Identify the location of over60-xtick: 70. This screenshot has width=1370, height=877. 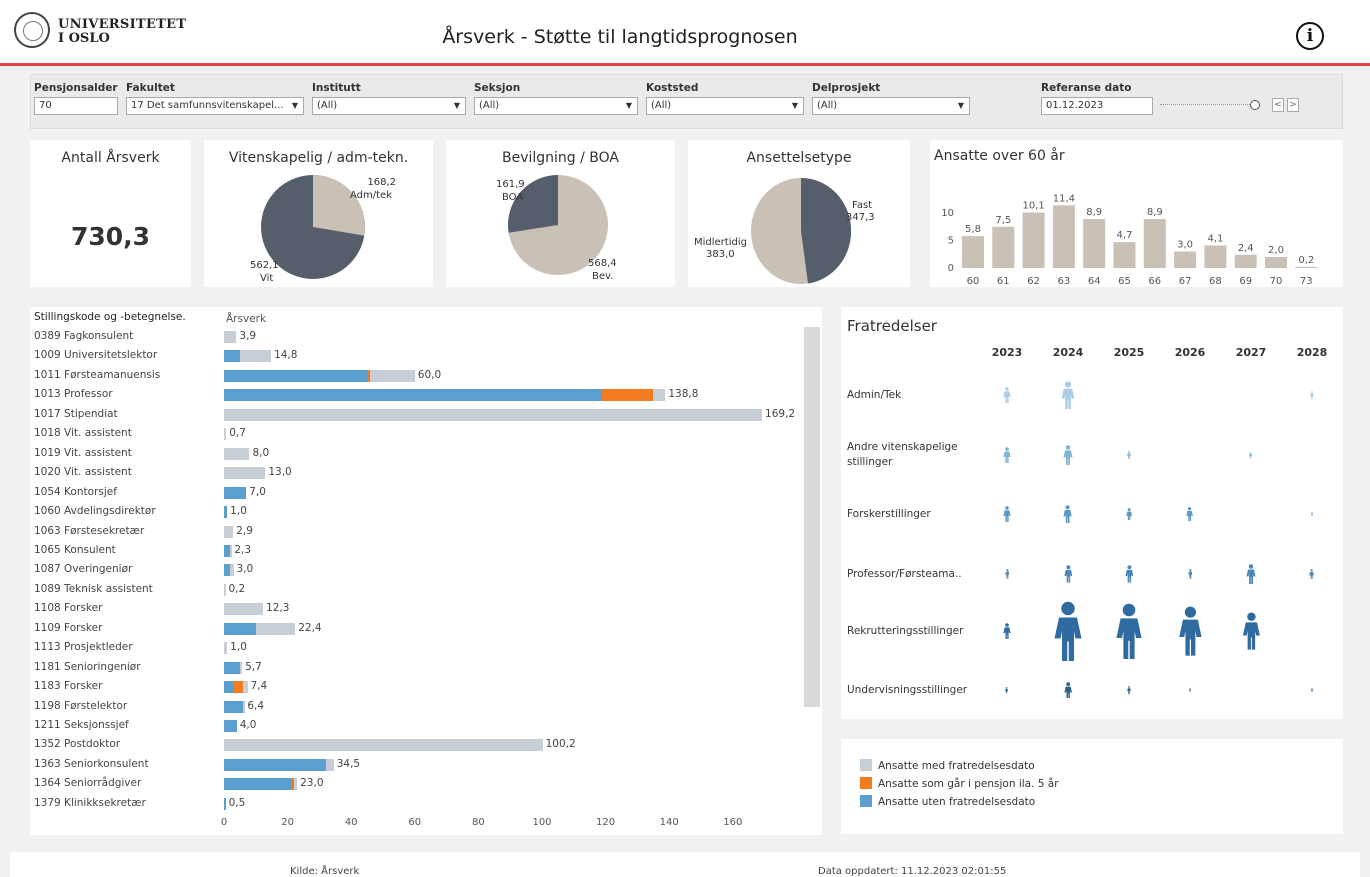
(1276, 281).